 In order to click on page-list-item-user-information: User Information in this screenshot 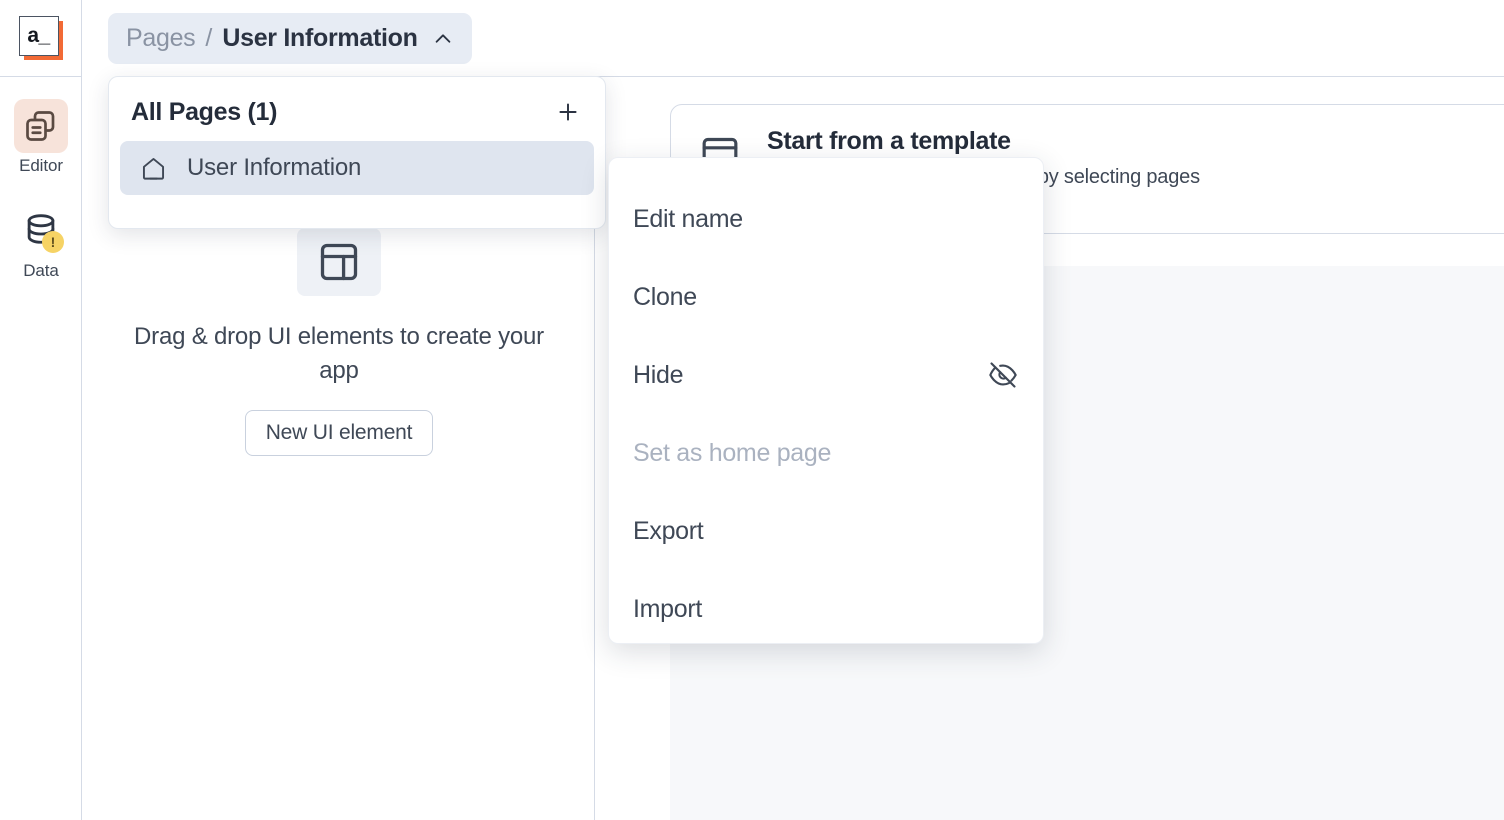, I will do `click(357, 168)`.